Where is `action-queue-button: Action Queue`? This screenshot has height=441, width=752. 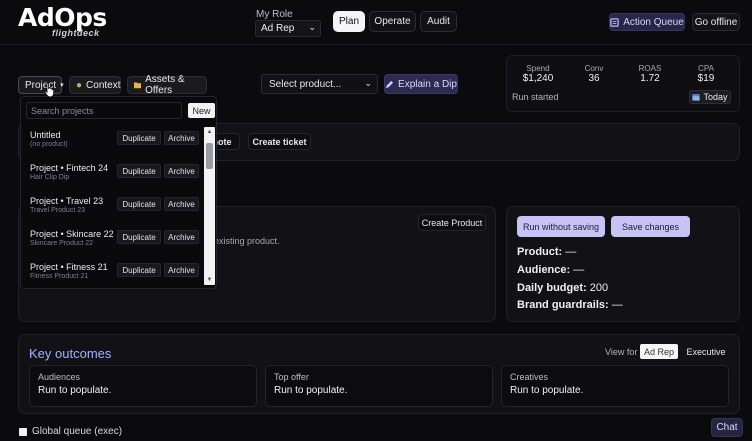
action-queue-button: Action Queue is located at coordinates (647, 22).